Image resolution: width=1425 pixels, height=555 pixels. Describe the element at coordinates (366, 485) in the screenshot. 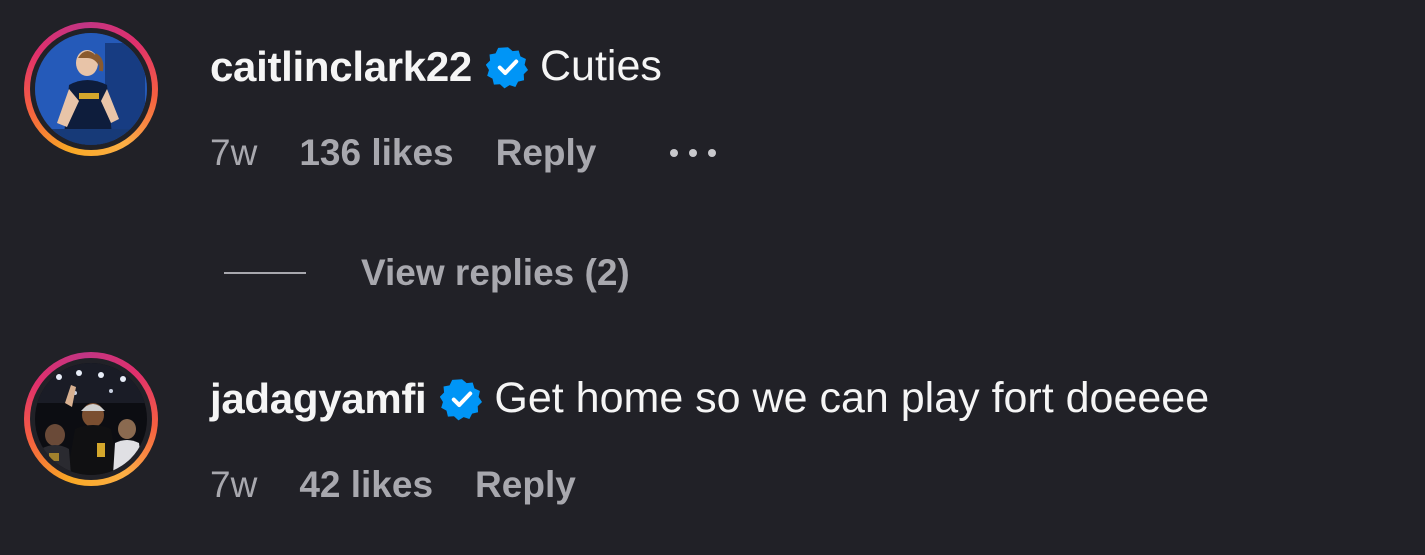

I see `likes-count-button: 42 likes` at that location.